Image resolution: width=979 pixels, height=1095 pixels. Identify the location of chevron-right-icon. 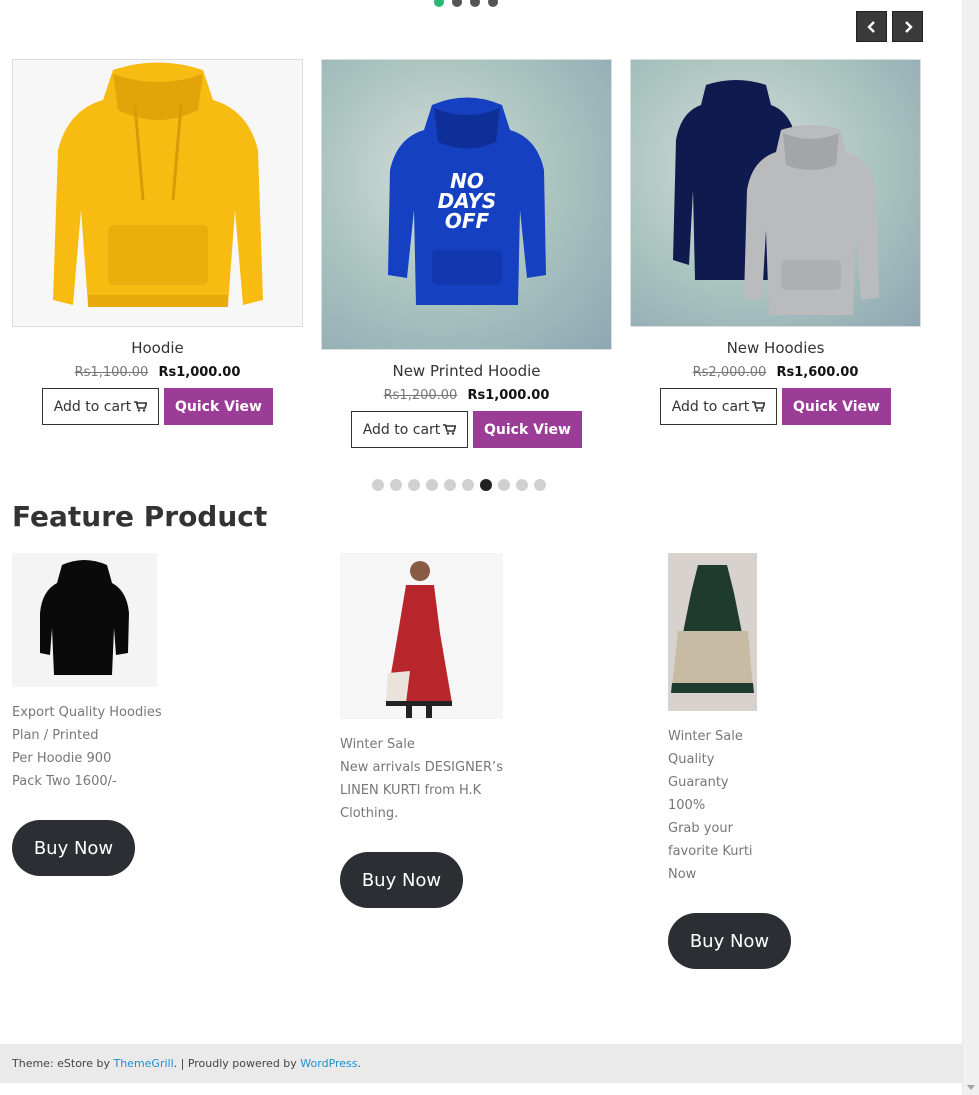
(908, 26).